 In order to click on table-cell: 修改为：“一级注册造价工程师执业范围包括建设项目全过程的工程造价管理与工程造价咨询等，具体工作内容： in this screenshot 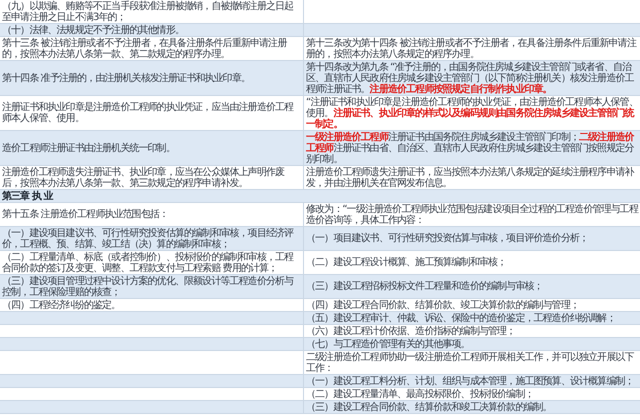, I will do `click(472, 214)`.